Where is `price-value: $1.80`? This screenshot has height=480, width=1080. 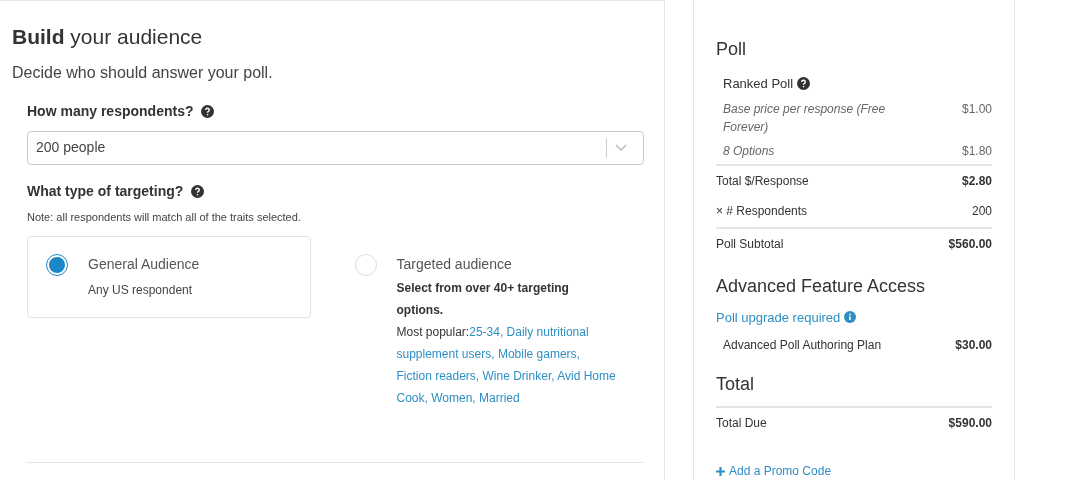 price-value: $1.80 is located at coordinates (976, 151).